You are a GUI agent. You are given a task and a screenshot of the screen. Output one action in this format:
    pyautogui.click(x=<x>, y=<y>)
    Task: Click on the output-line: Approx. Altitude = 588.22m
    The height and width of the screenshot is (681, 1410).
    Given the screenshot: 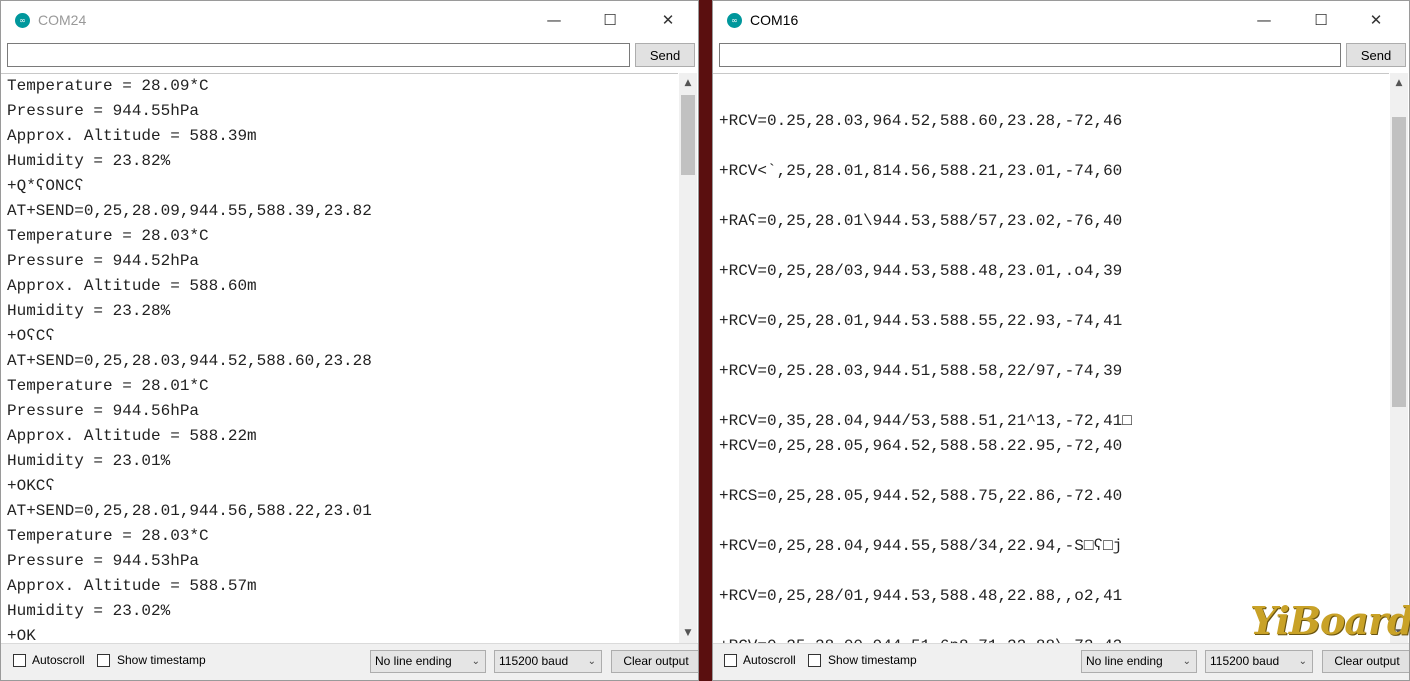 What is the action you would take?
    pyautogui.click(x=132, y=436)
    